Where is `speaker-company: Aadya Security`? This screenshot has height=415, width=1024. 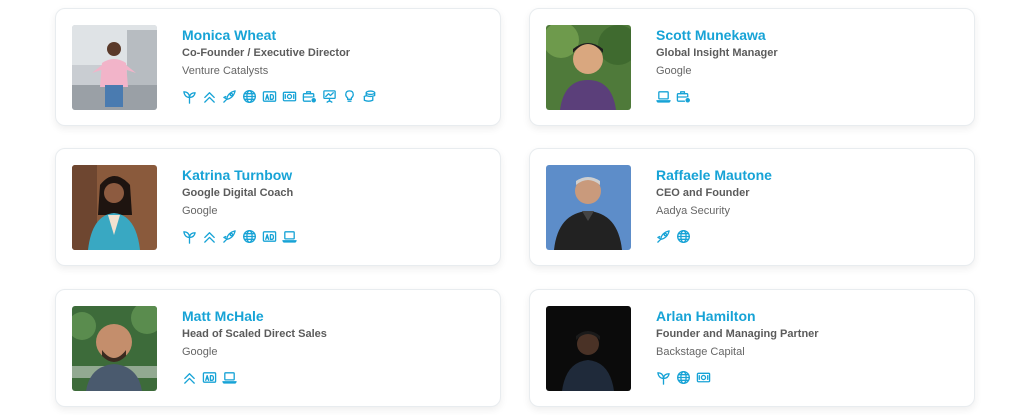
speaker-company: Aadya Security is located at coordinates (693, 211).